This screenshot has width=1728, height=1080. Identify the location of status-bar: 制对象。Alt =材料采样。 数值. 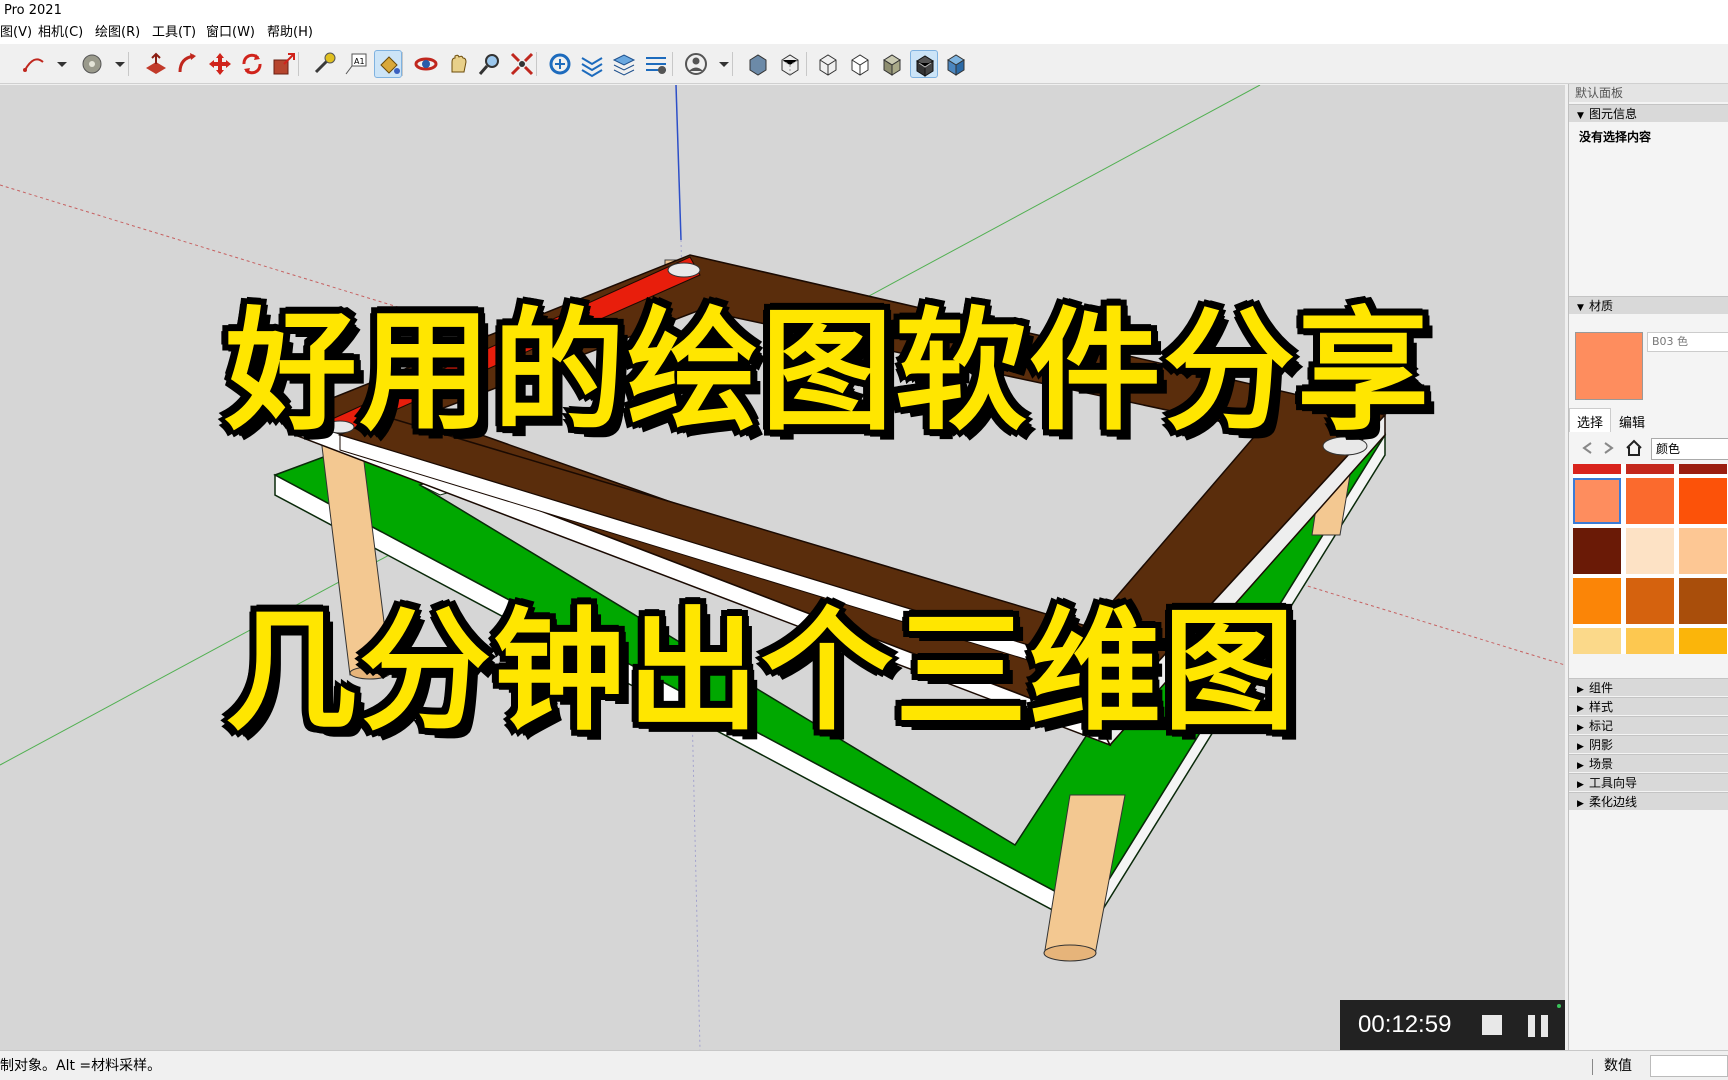
(864, 1065).